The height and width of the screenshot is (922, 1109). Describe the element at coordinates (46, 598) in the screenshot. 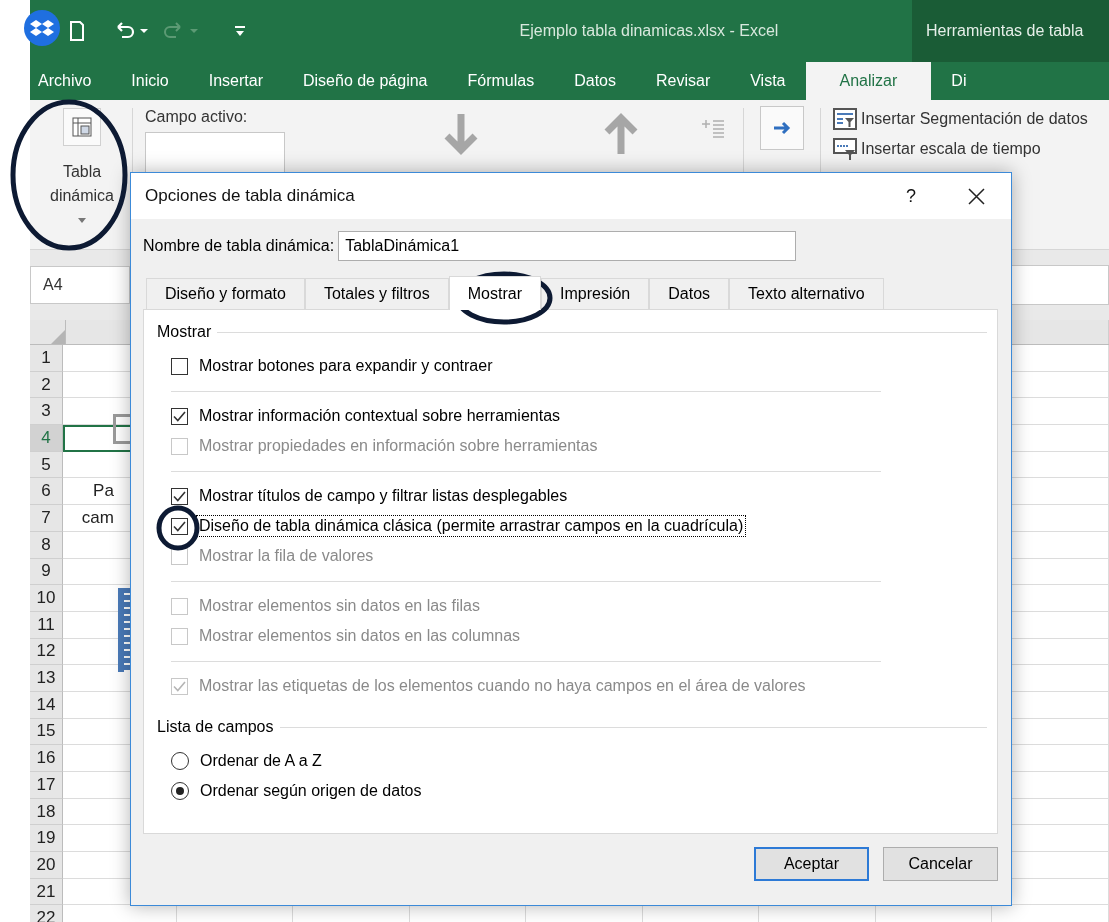

I see `row-header: 10` at that location.